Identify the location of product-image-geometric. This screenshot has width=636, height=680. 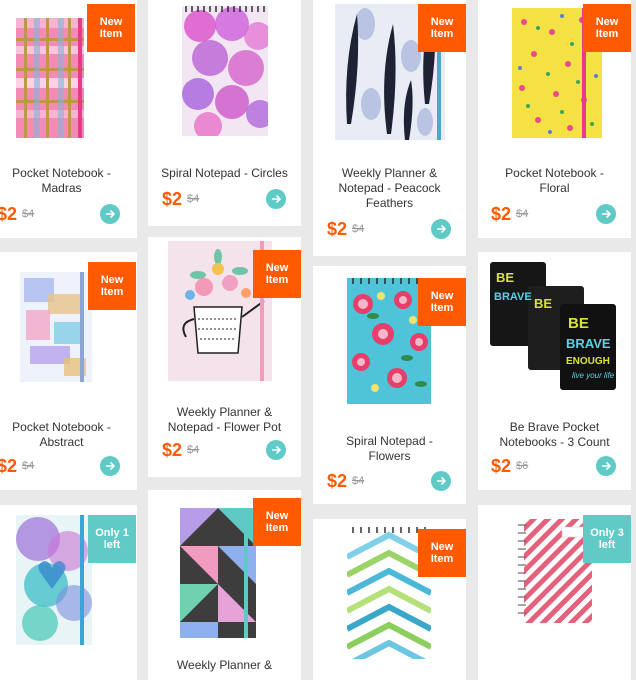
(218, 573).